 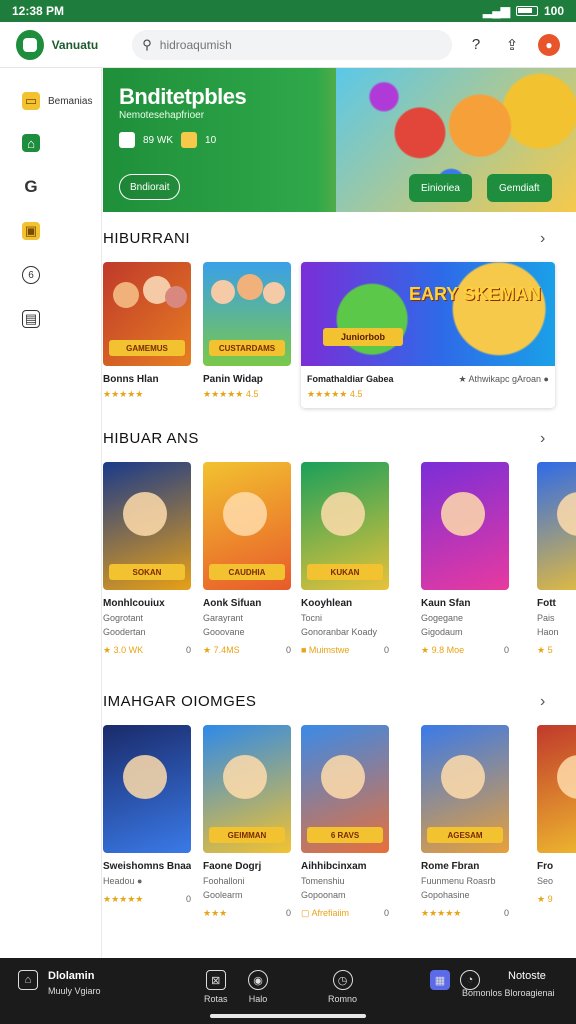 I want to click on thumbnail-badge: SOKAN, so click(x=147, y=572).